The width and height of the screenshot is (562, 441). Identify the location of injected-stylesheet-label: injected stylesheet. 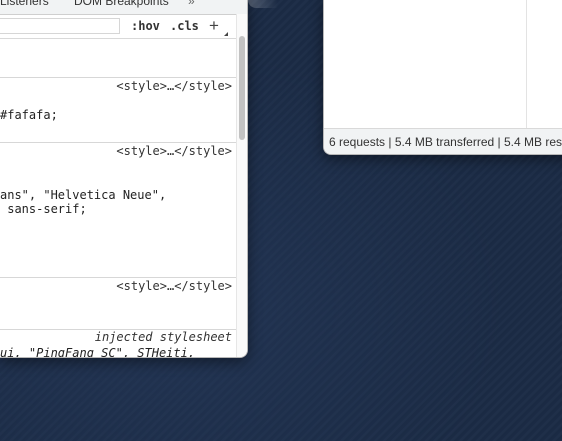
(163, 337).